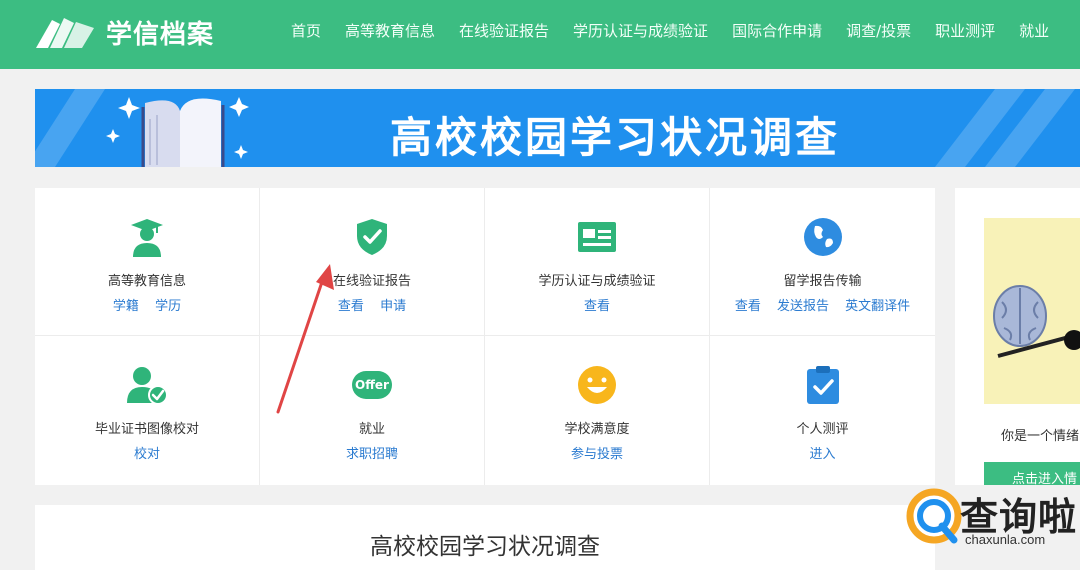 Image resolution: width=1080 pixels, height=570 pixels. What do you see at coordinates (877, 306) in the screenshot?
I see `link-english-translation: 英文翻译件` at bounding box center [877, 306].